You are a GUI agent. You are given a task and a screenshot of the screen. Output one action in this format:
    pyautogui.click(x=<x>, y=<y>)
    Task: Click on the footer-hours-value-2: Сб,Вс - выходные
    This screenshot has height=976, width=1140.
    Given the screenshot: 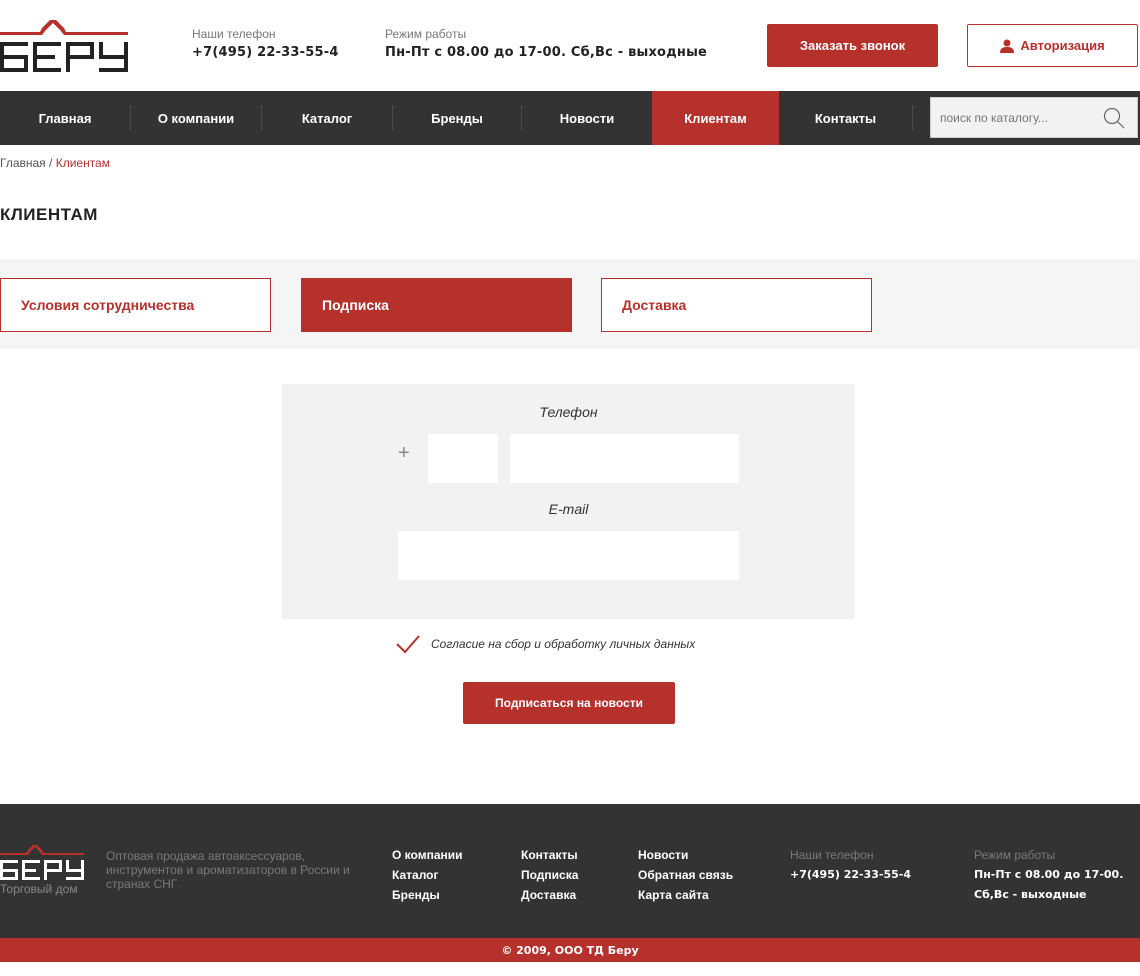 What is the action you would take?
    pyautogui.click(x=1030, y=894)
    